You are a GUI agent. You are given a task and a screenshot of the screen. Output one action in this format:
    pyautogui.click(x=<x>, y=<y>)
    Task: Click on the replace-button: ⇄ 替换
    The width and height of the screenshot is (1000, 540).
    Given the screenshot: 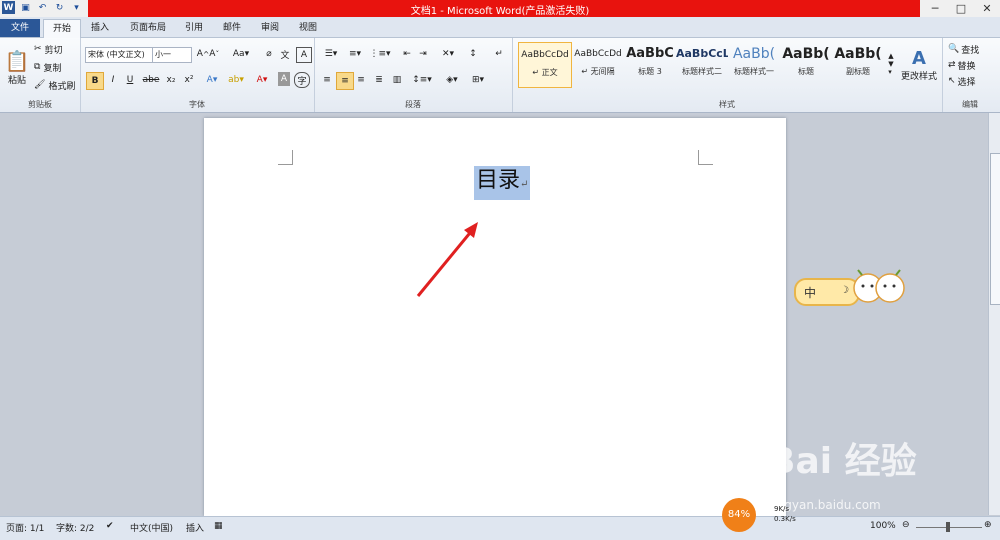 What is the action you would take?
    pyautogui.click(x=962, y=65)
    